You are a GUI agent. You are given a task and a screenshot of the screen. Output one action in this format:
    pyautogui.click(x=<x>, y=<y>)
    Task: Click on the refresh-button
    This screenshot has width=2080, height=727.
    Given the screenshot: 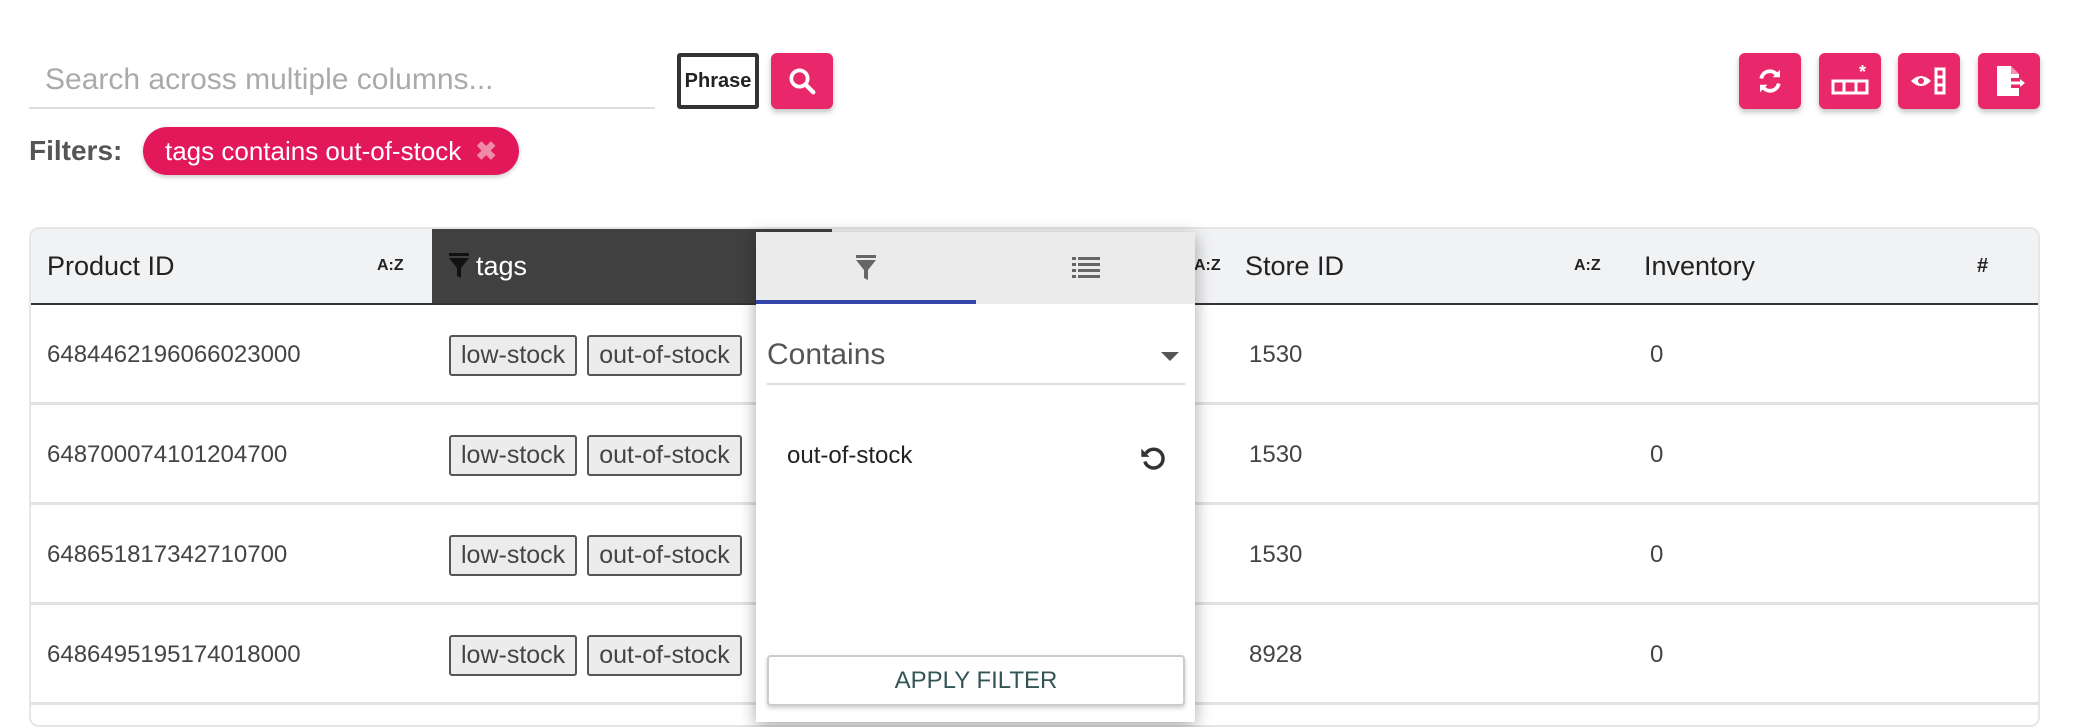 What is the action you would take?
    pyautogui.click(x=1770, y=81)
    